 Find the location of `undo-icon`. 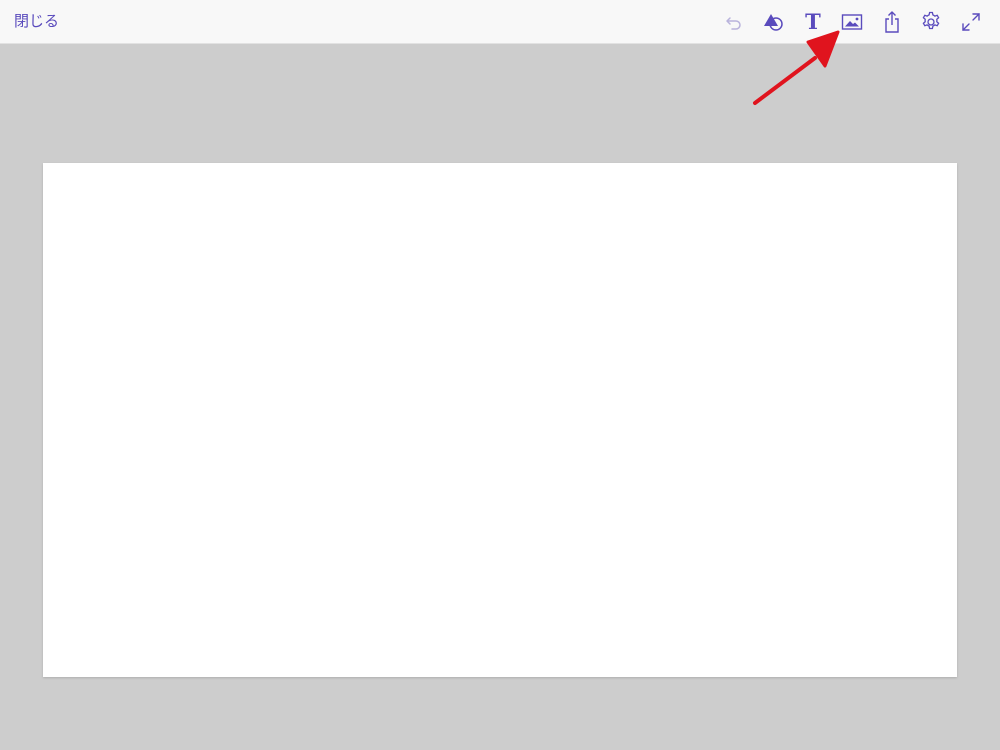

undo-icon is located at coordinates (733, 23).